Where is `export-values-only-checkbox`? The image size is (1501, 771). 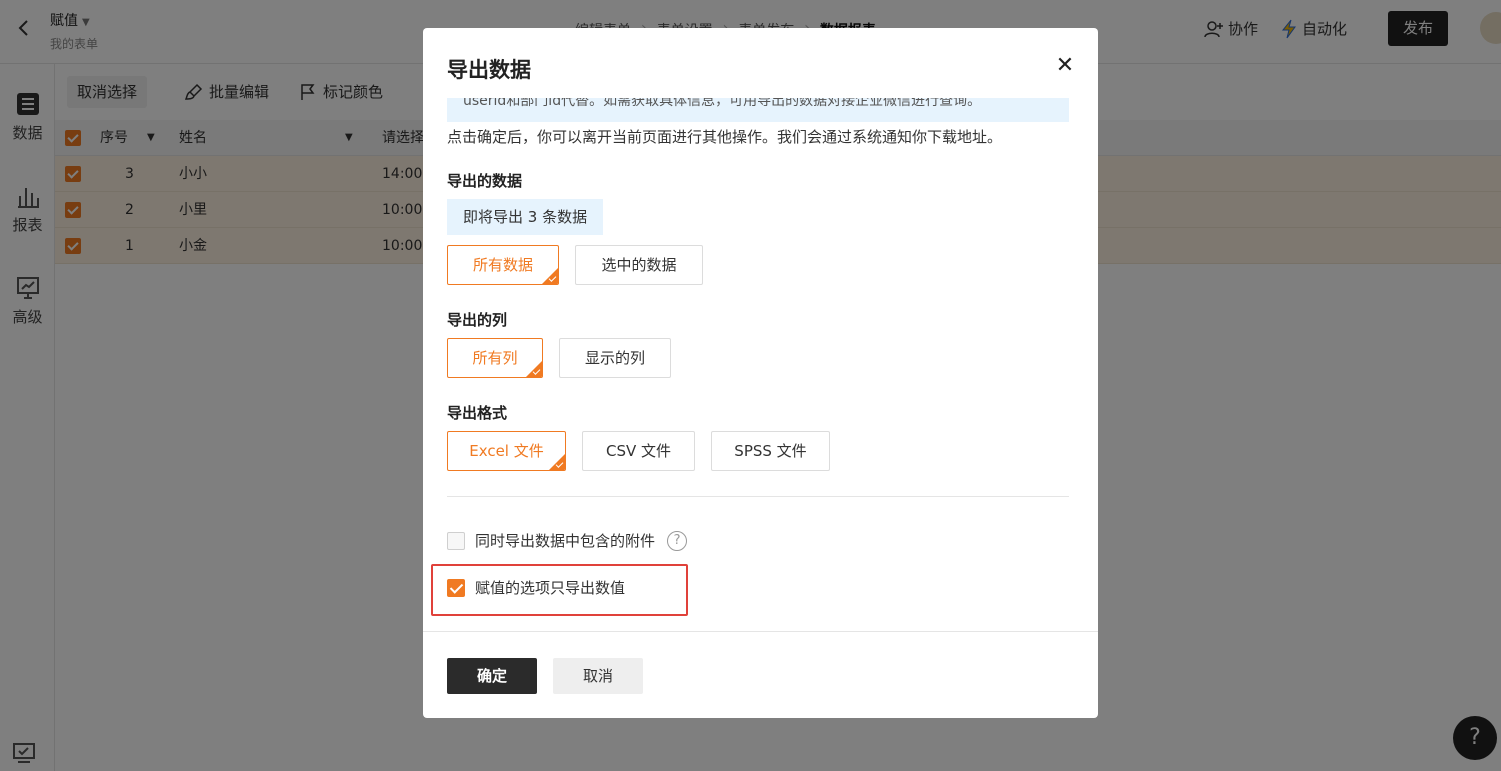 export-values-only-checkbox is located at coordinates (456, 587).